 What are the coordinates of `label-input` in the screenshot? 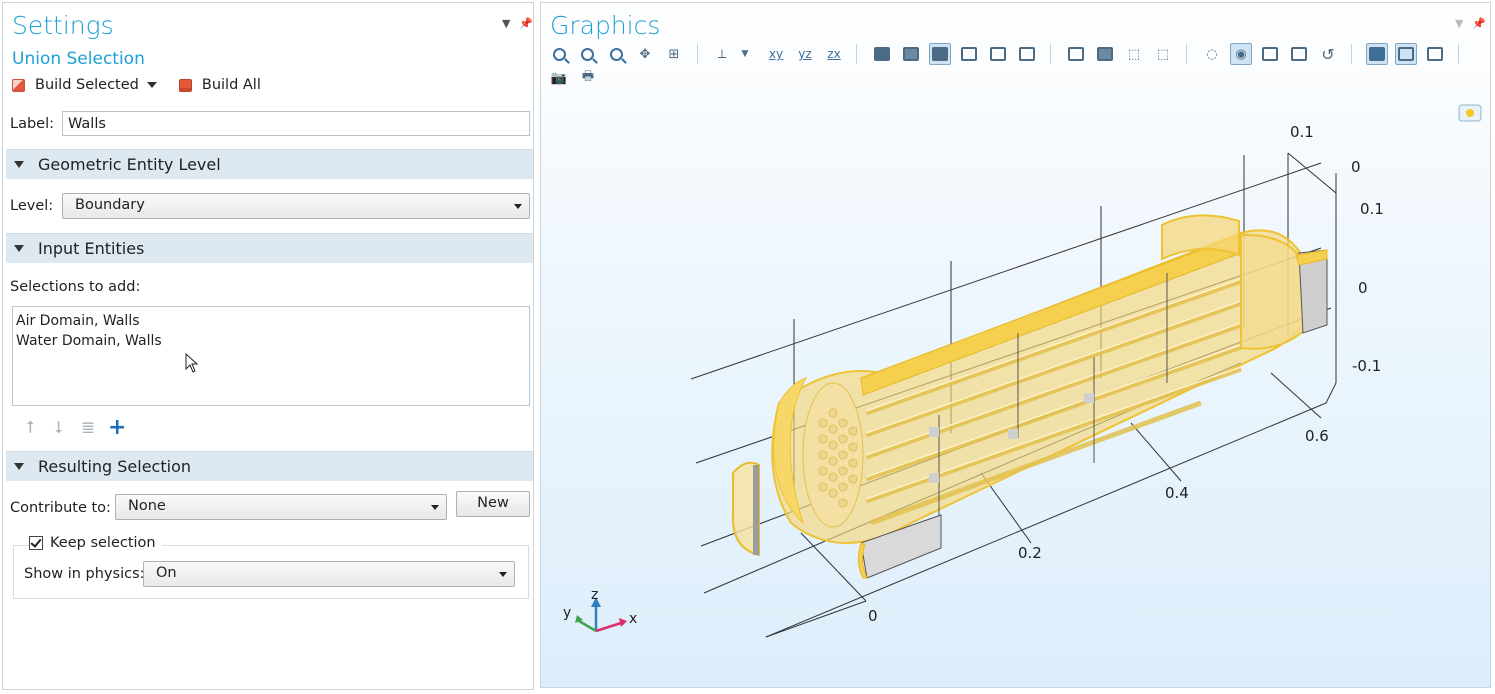 It's located at (296, 123).